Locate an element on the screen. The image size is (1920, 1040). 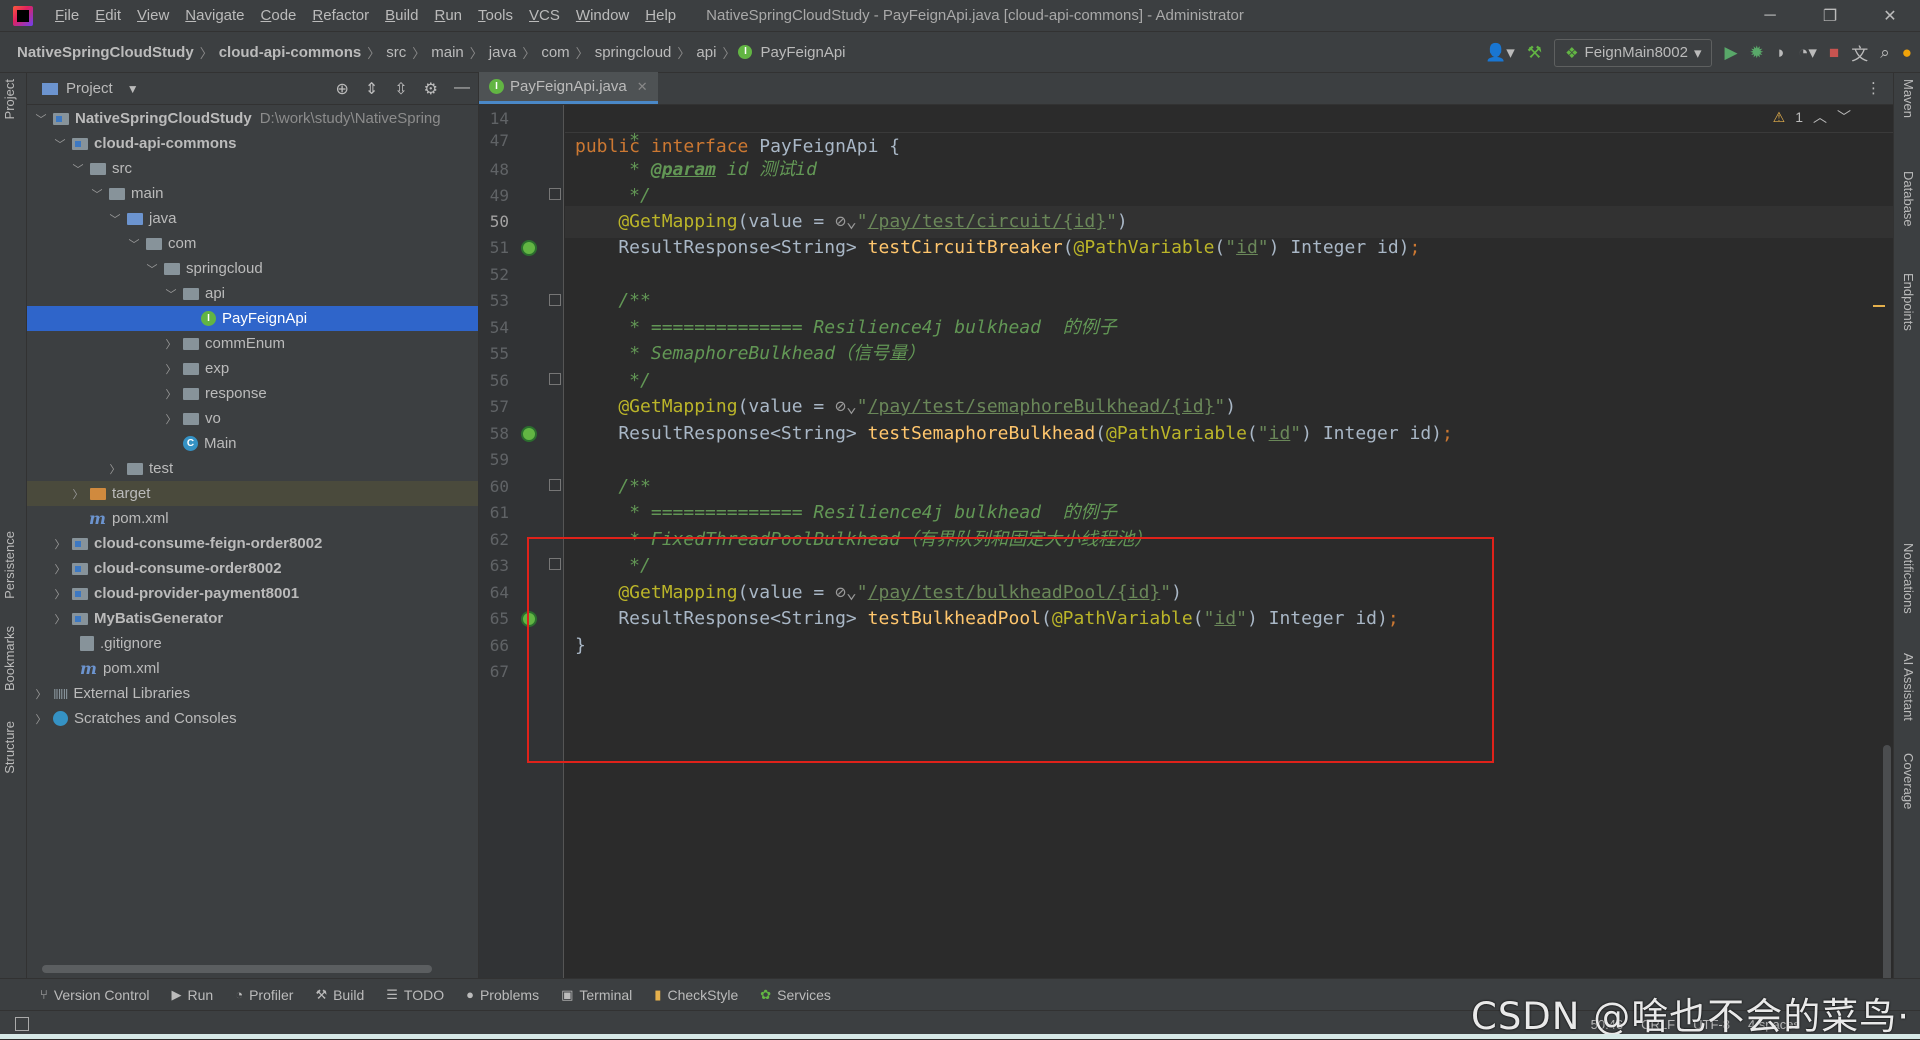
tab-maven: Maven is located at coordinates (1908, 98).